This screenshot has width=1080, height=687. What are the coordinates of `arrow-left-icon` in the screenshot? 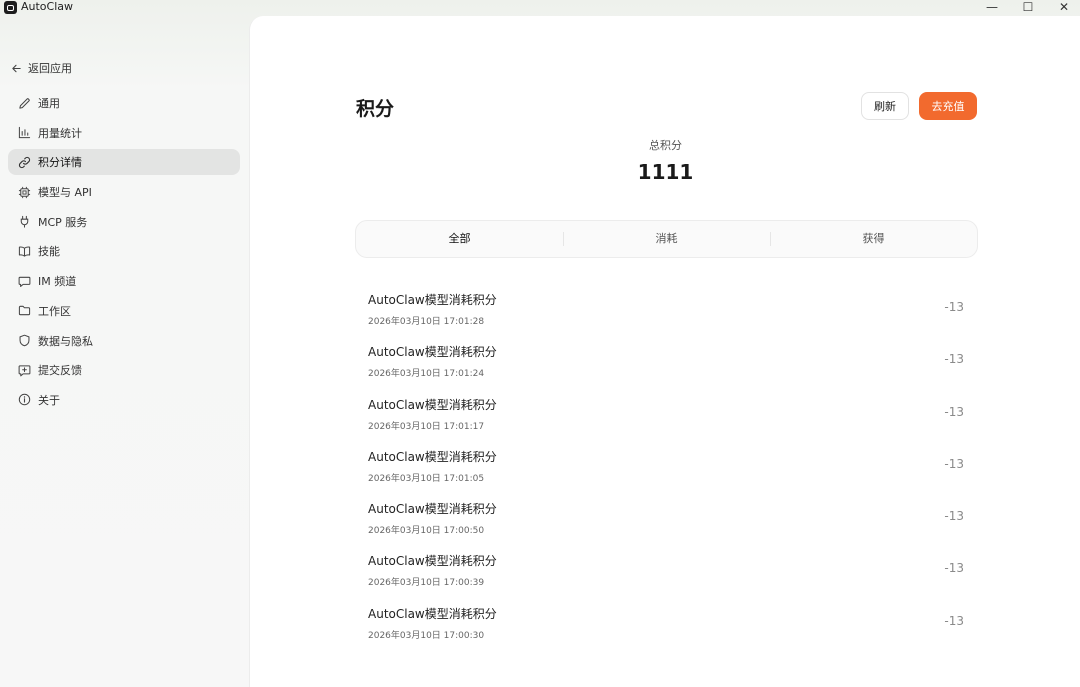 It's located at (16, 68).